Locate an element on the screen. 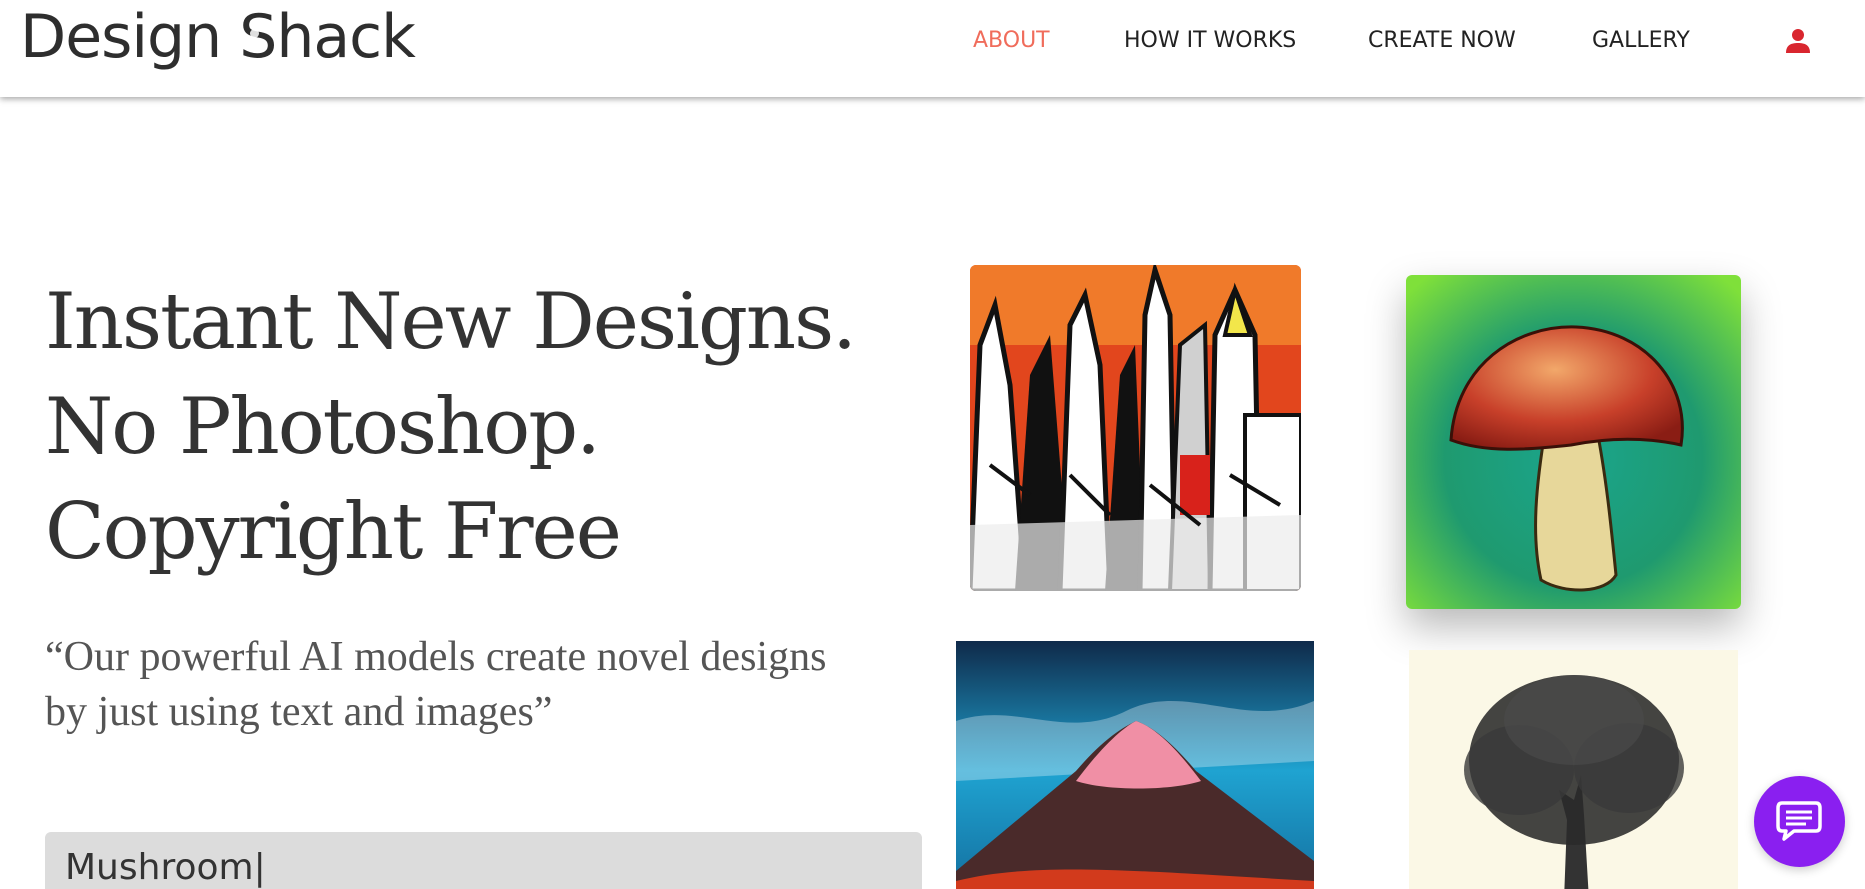 The image size is (1865, 889). mushroom-watercolor-art is located at coordinates (1573, 442).